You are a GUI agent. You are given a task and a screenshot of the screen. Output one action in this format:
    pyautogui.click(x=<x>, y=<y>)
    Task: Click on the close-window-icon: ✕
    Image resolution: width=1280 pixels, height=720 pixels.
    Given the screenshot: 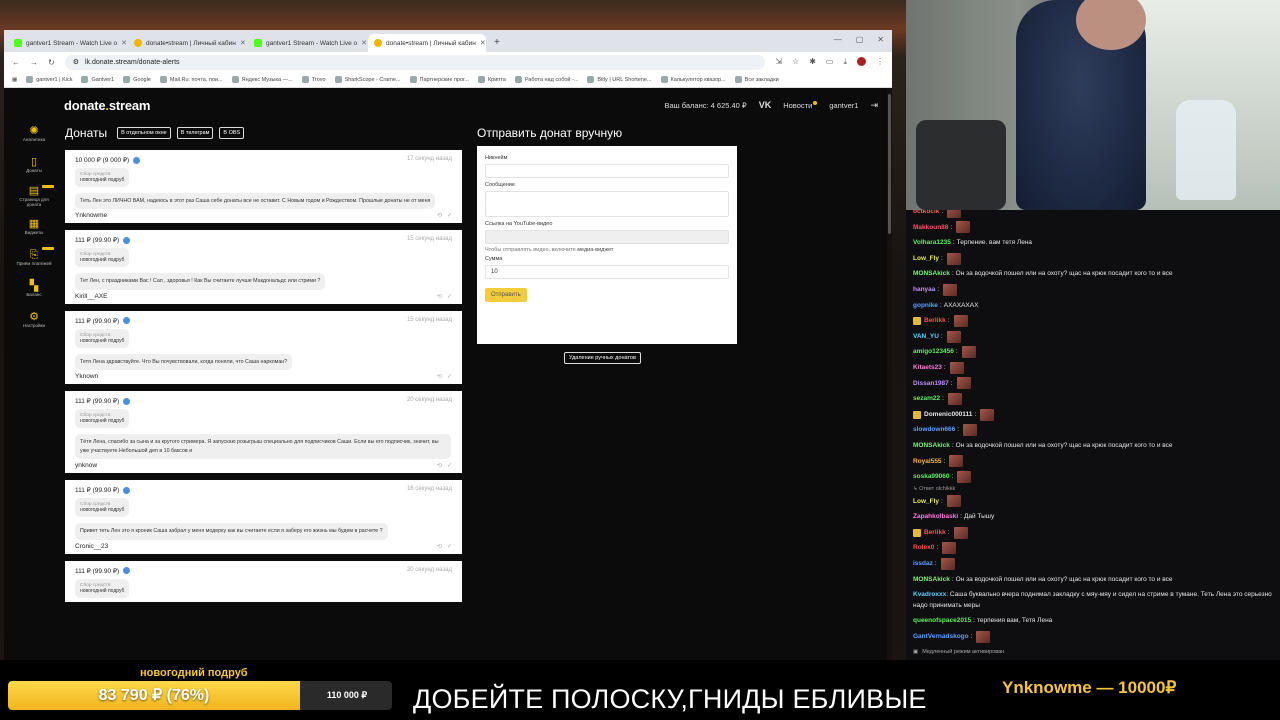 What is the action you would take?
    pyautogui.click(x=880, y=39)
    